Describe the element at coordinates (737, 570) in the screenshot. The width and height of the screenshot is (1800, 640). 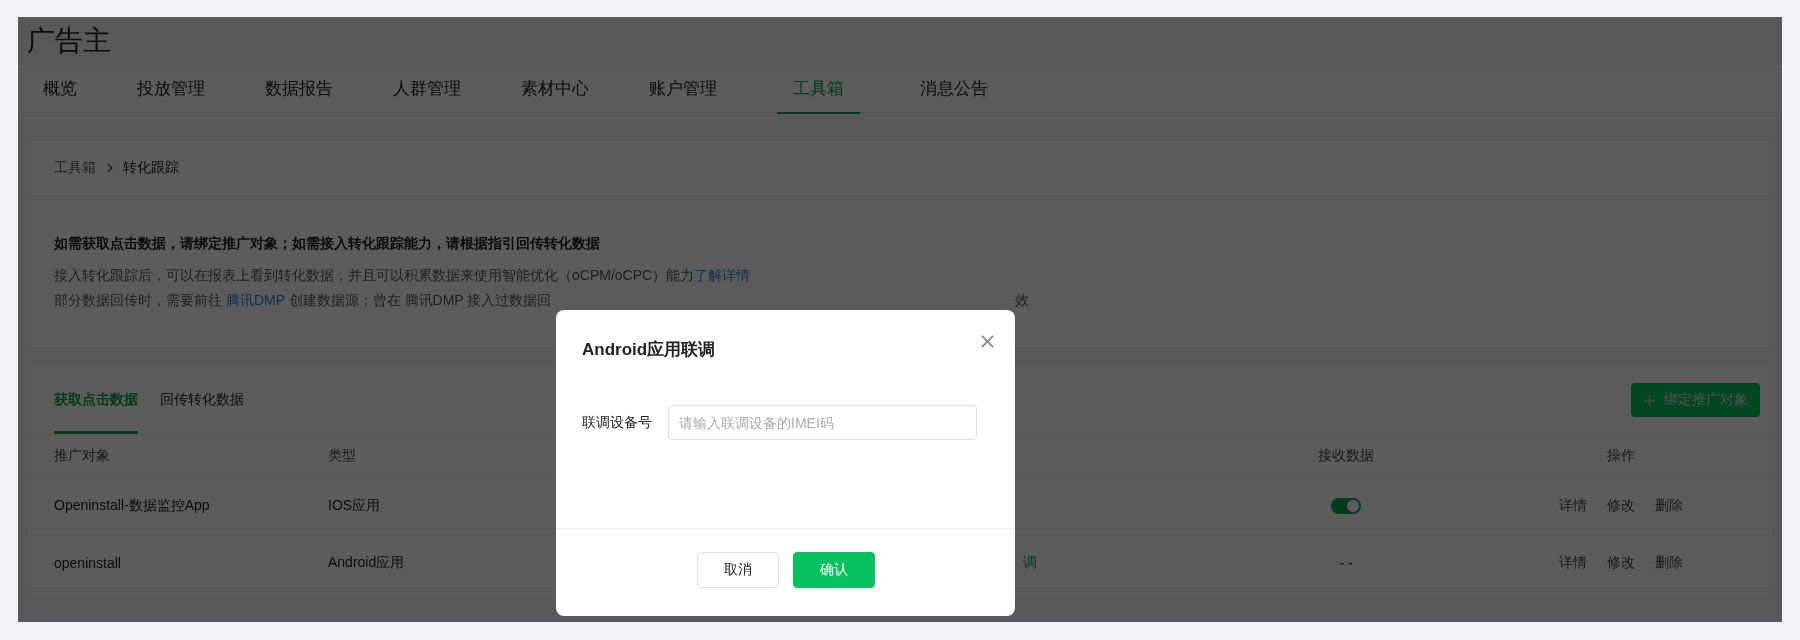
I see `cancel-button: 取消` at that location.